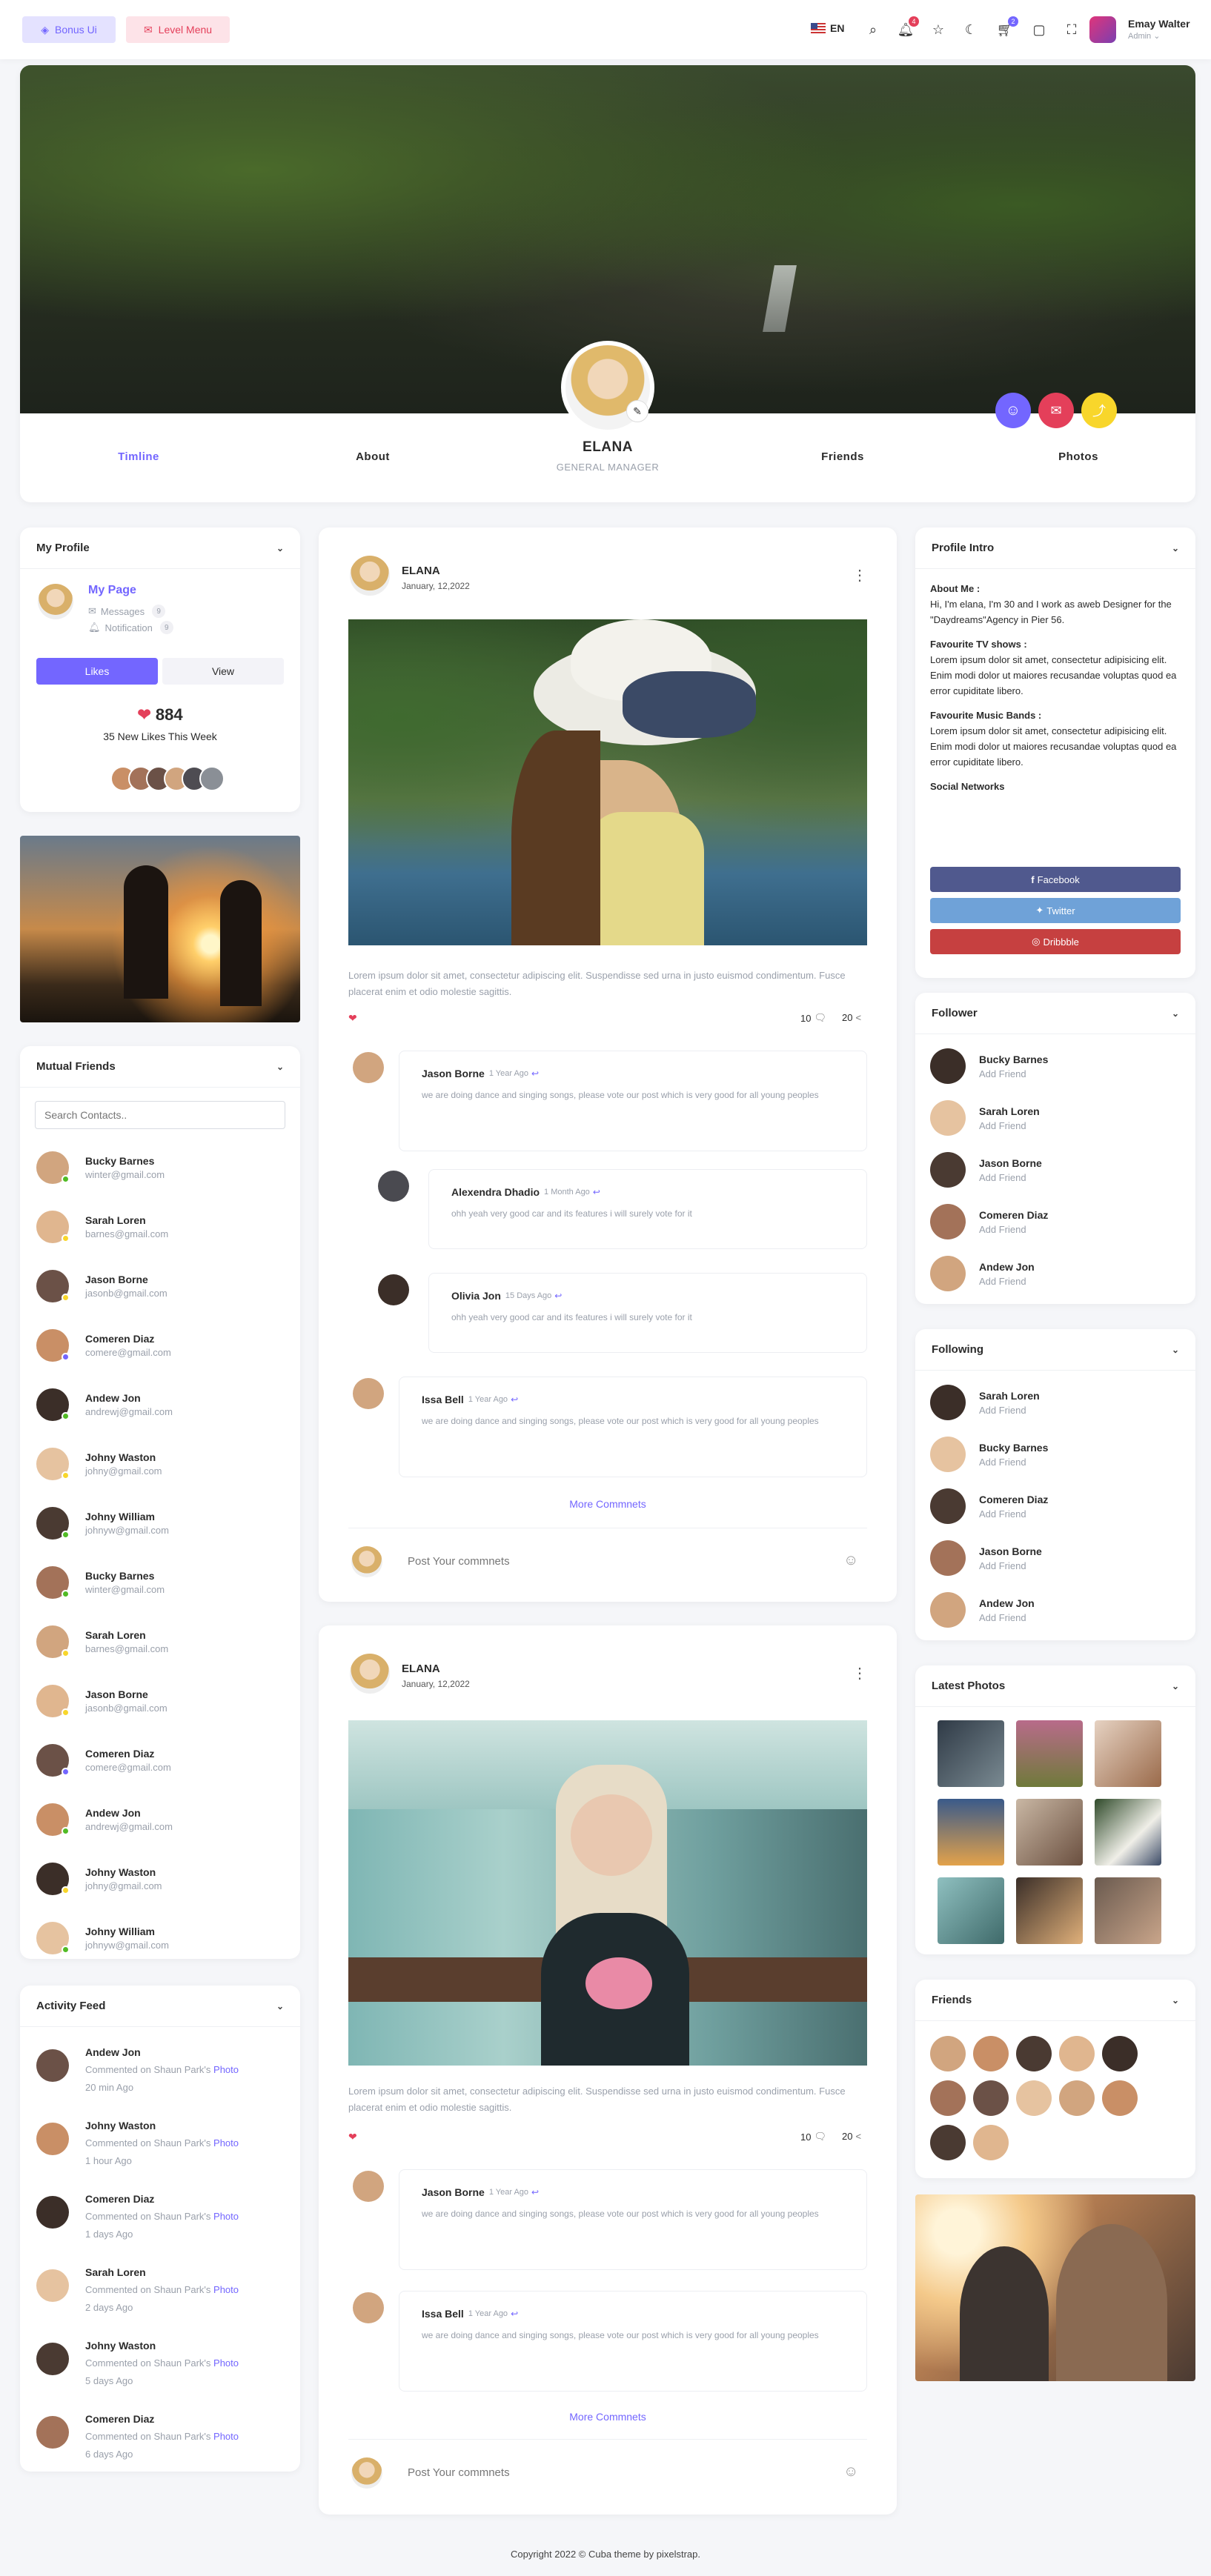 The image size is (1211, 2576). What do you see at coordinates (1055, 1273) in the screenshot?
I see `follow-item: Andew Jon Add Friend` at bounding box center [1055, 1273].